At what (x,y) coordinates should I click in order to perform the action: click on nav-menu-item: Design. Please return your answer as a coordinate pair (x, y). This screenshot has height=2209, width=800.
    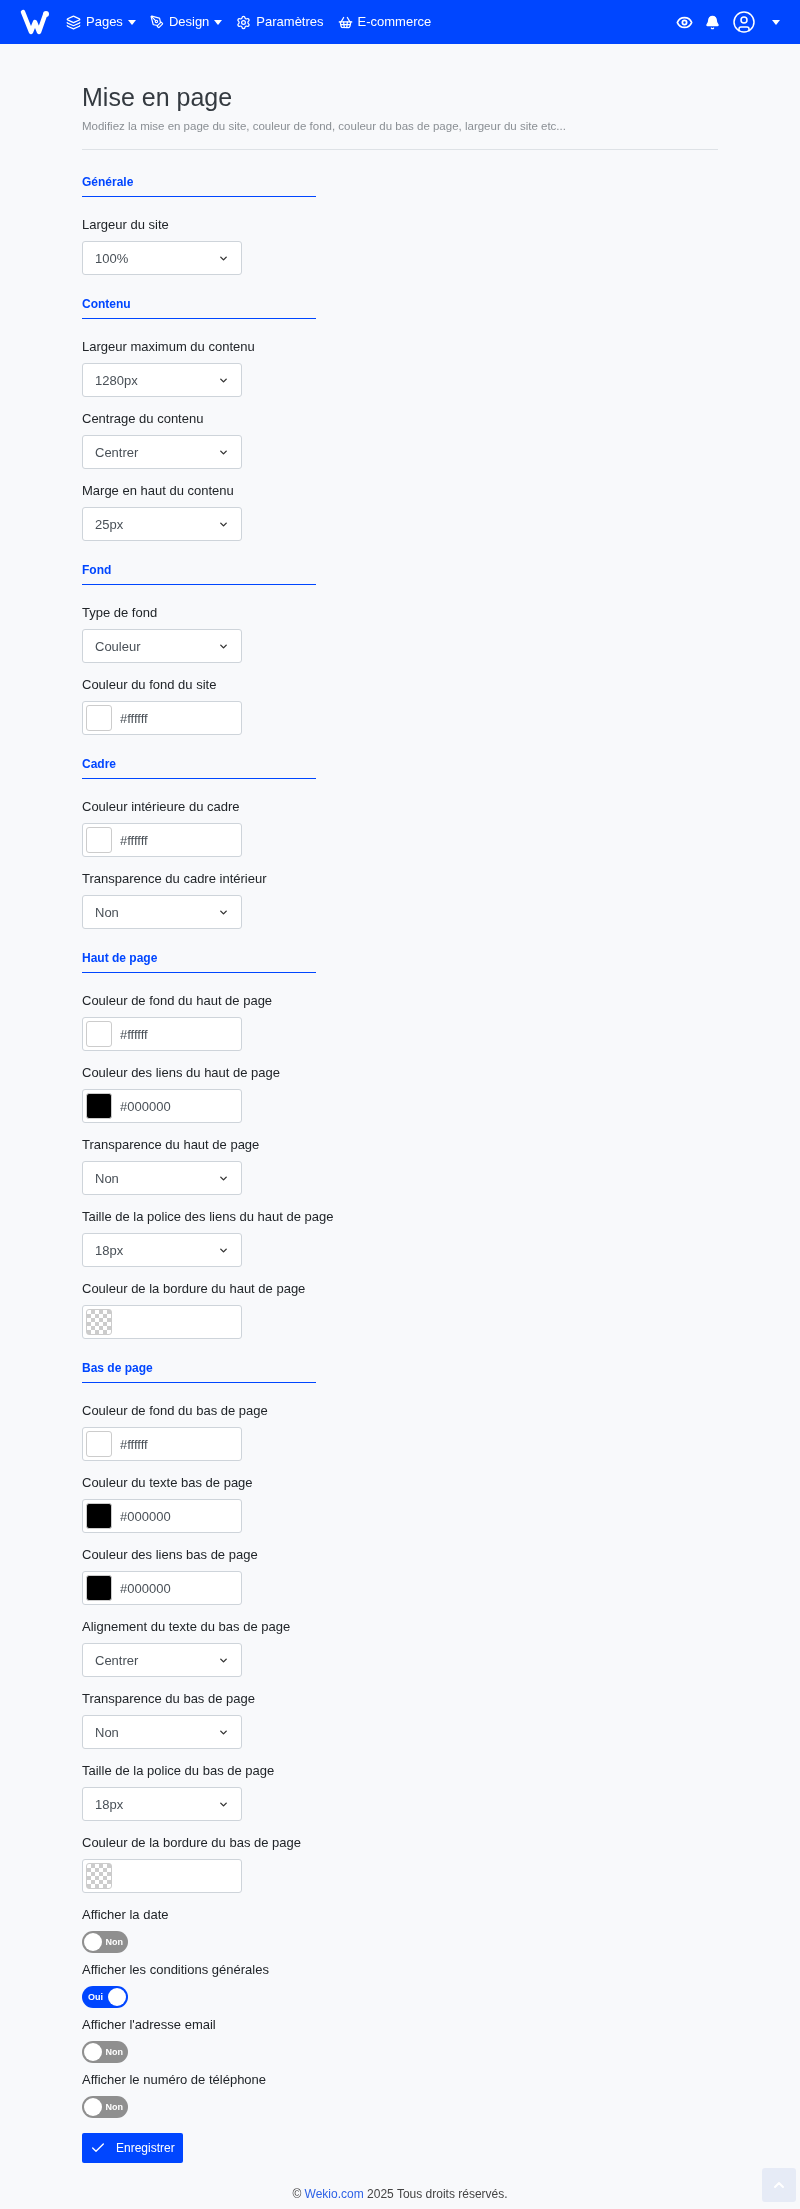
    Looking at the image, I should click on (186, 22).